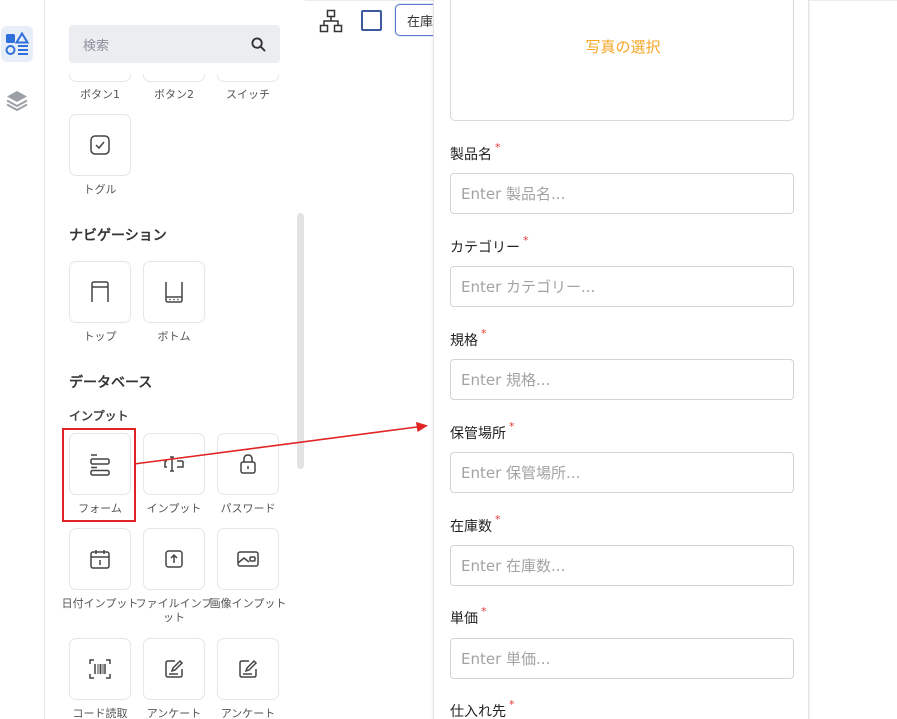 Image resolution: width=897 pixels, height=719 pixels. What do you see at coordinates (174, 44) in the screenshot?
I see `search-input: 検索` at bounding box center [174, 44].